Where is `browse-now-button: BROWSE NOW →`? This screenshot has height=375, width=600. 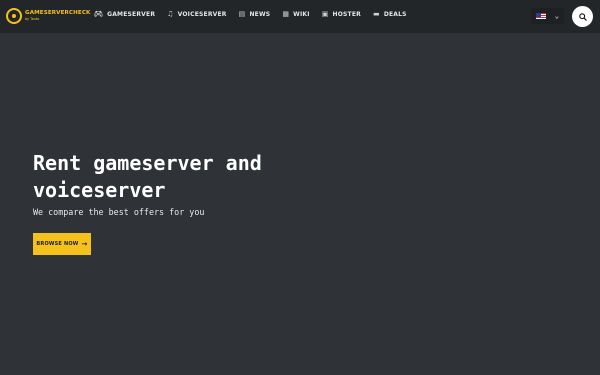
browse-now-button: BROWSE NOW → is located at coordinates (62, 244).